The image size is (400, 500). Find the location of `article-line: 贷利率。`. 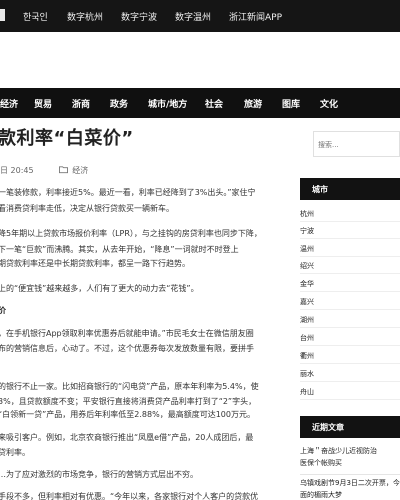

article-line: 贷利率。 is located at coordinates (15, 452).